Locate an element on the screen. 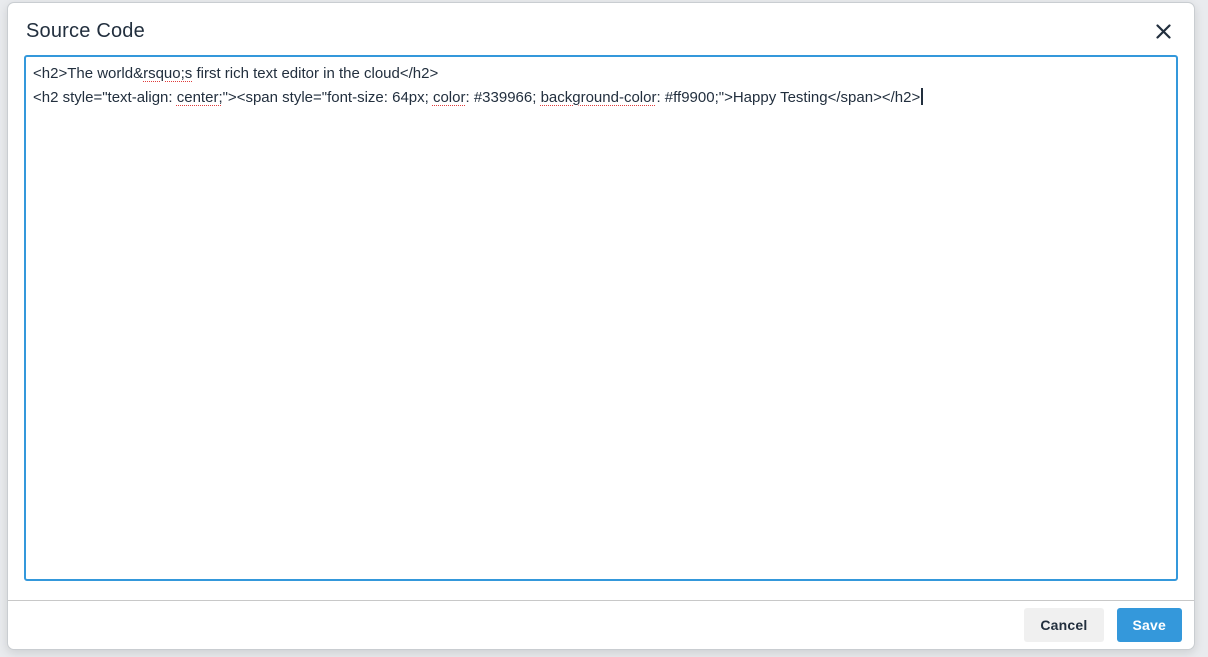  code-text: first rich text editor in the cloud</h2> is located at coordinates (315, 73).